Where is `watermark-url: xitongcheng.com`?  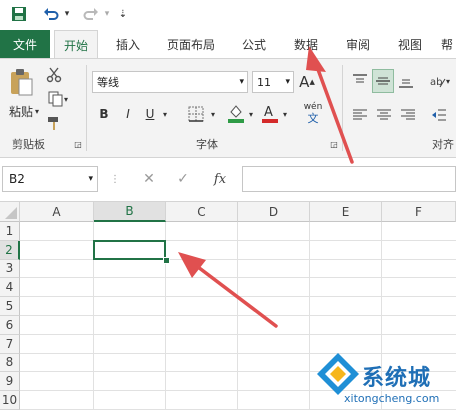
watermark-url: xitongcheng.com is located at coordinates (392, 398).